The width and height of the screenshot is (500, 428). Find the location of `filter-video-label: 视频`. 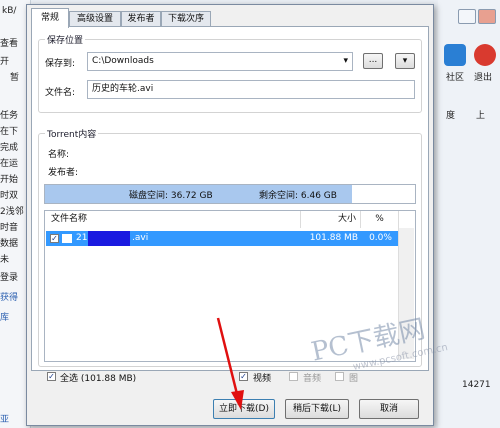

filter-video-label: 视频 is located at coordinates (262, 379).